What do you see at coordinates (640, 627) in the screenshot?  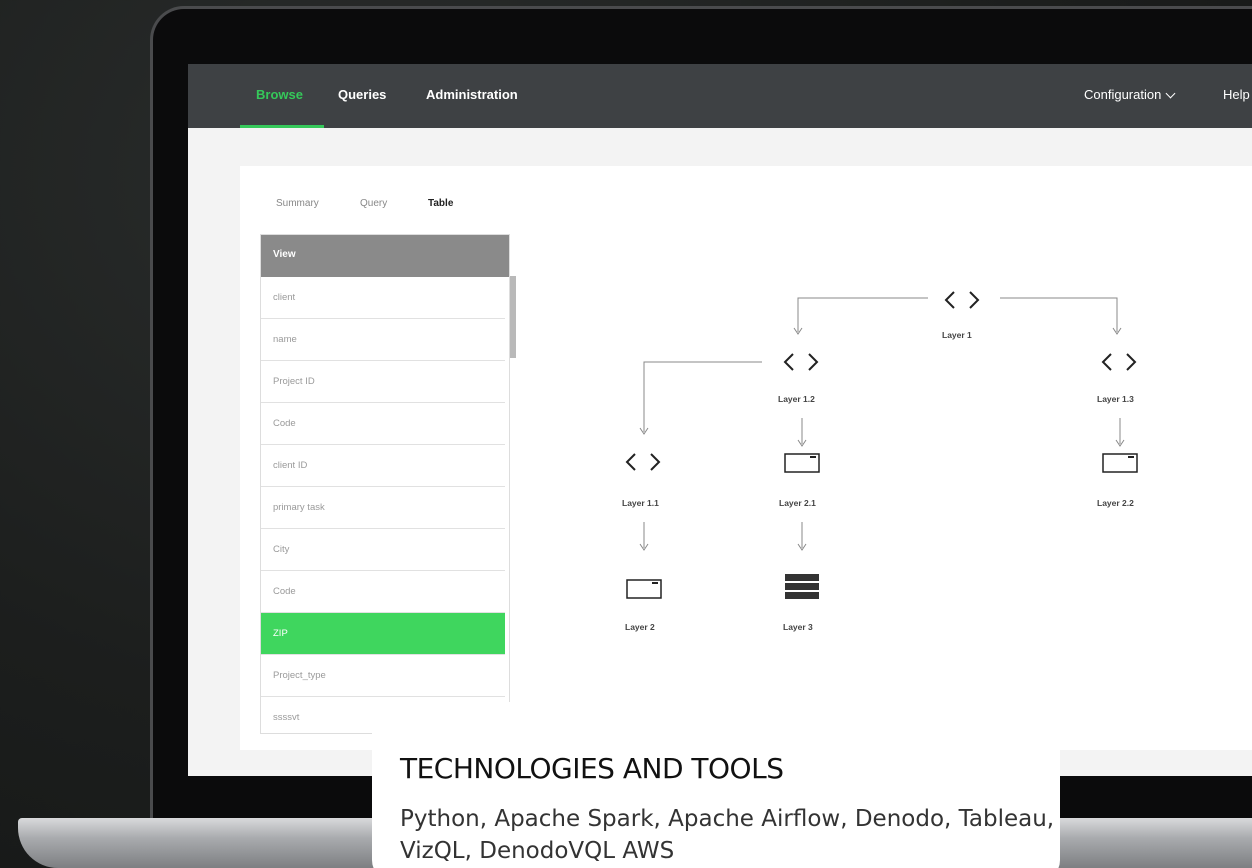 I see `node-label-layer-2: Layer 2` at bounding box center [640, 627].